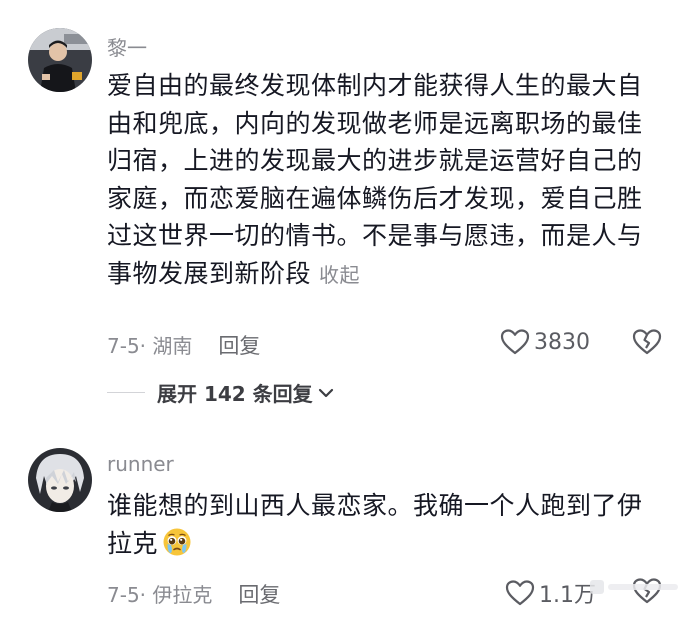  Describe the element at coordinates (150, 346) in the screenshot. I see `date-location: 7-5· 湖南` at that location.